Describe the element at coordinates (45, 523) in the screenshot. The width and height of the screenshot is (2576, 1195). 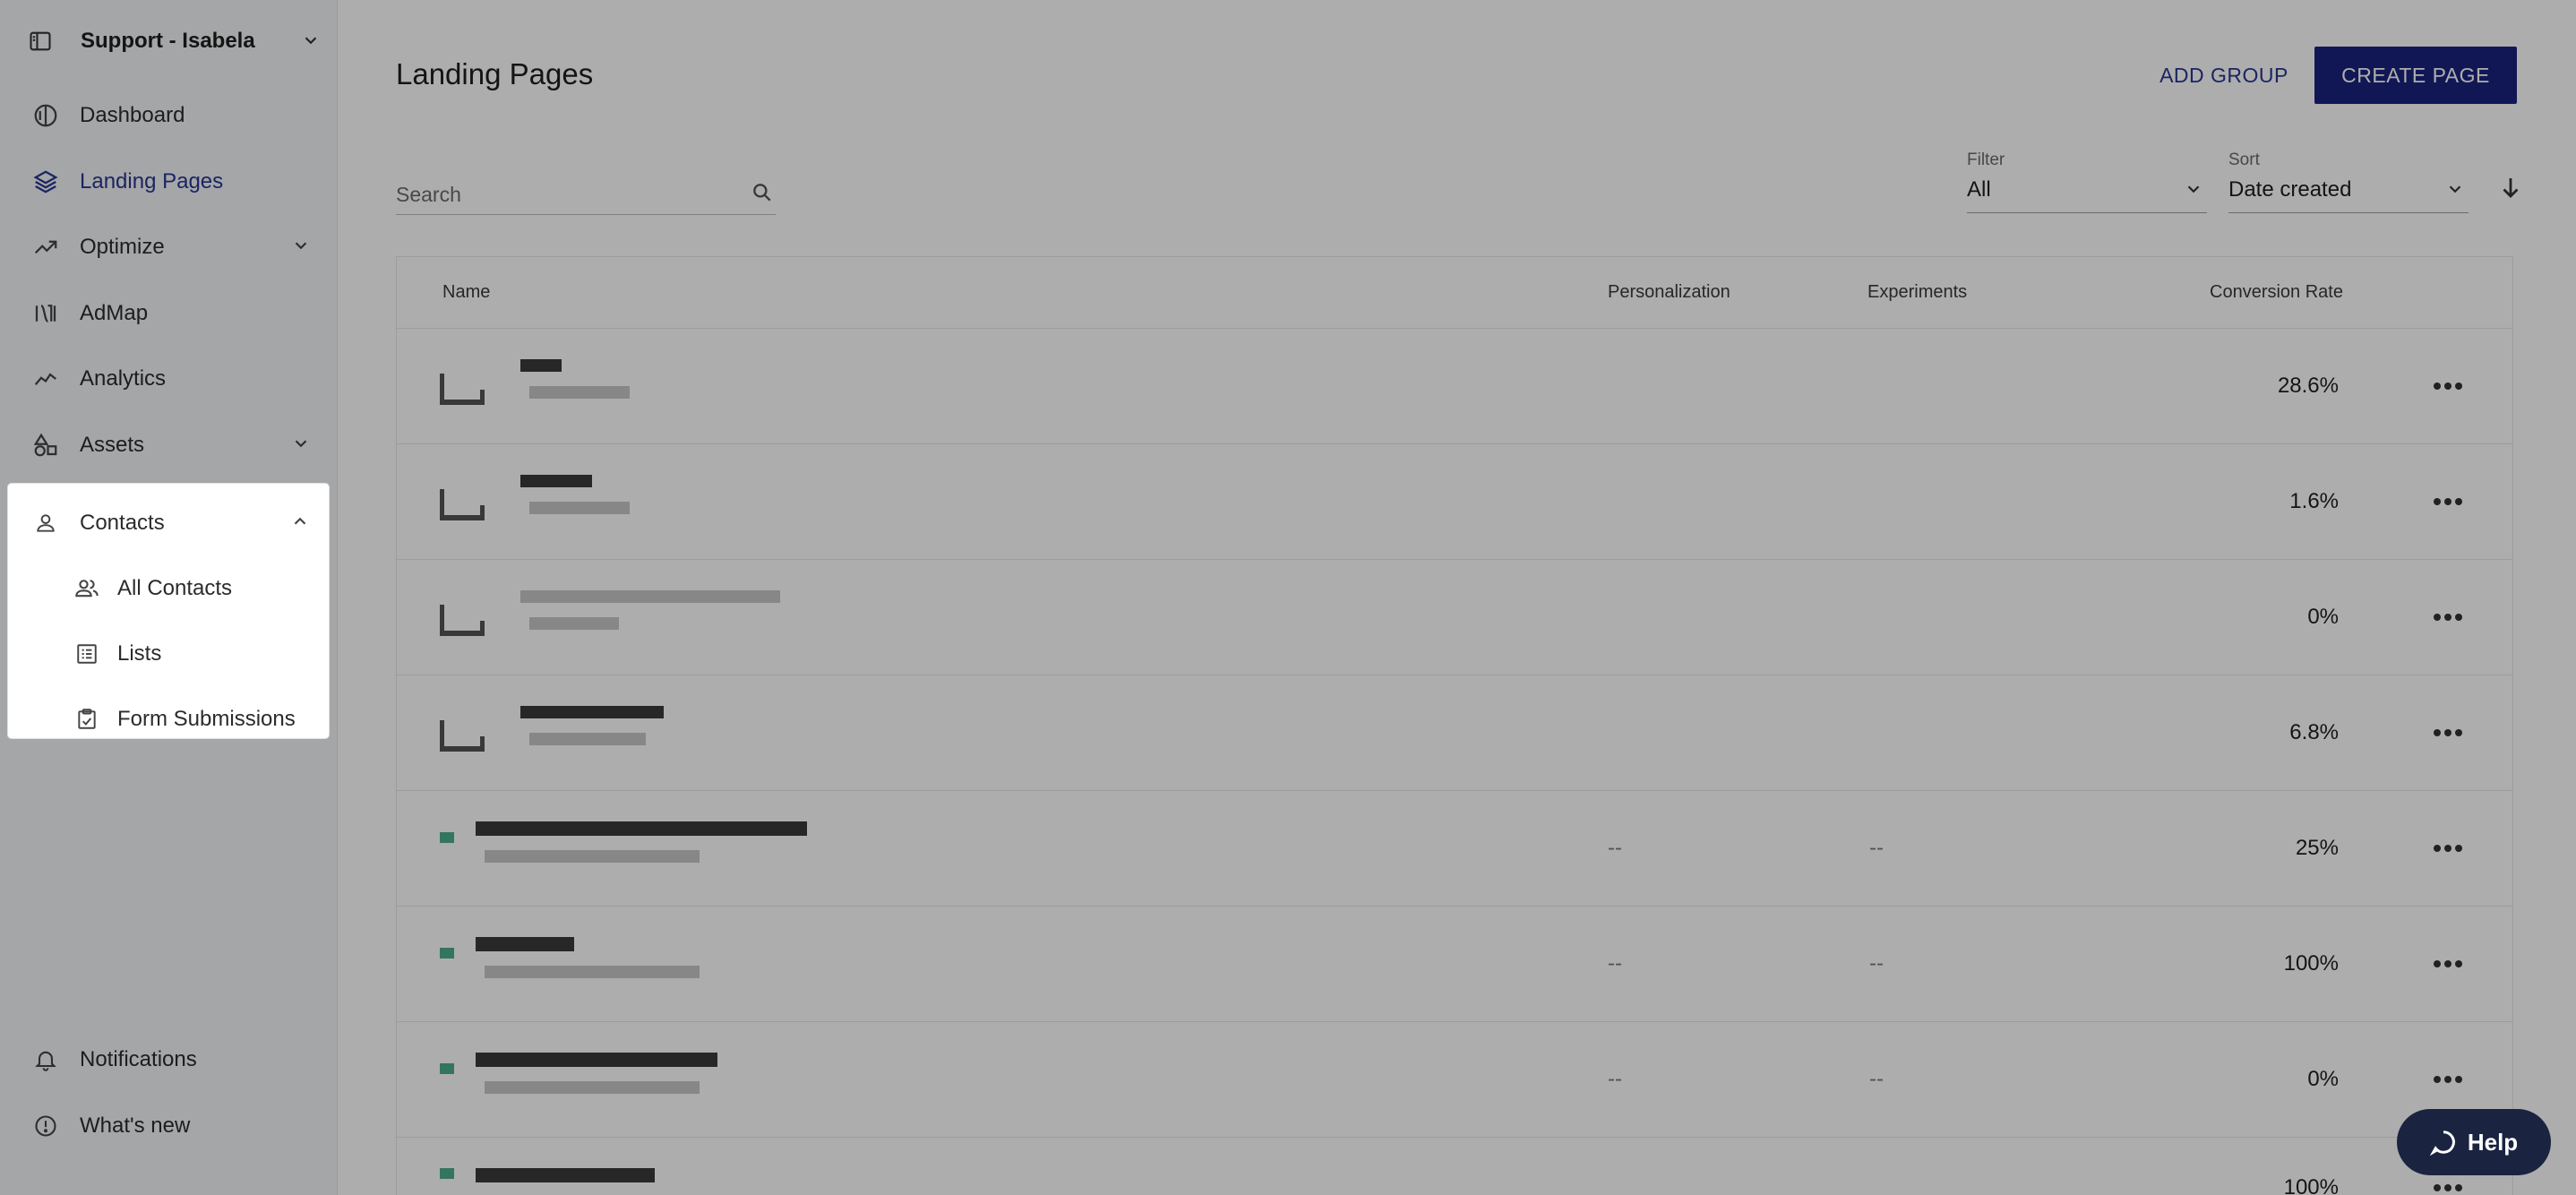
I see `person-icon` at that location.